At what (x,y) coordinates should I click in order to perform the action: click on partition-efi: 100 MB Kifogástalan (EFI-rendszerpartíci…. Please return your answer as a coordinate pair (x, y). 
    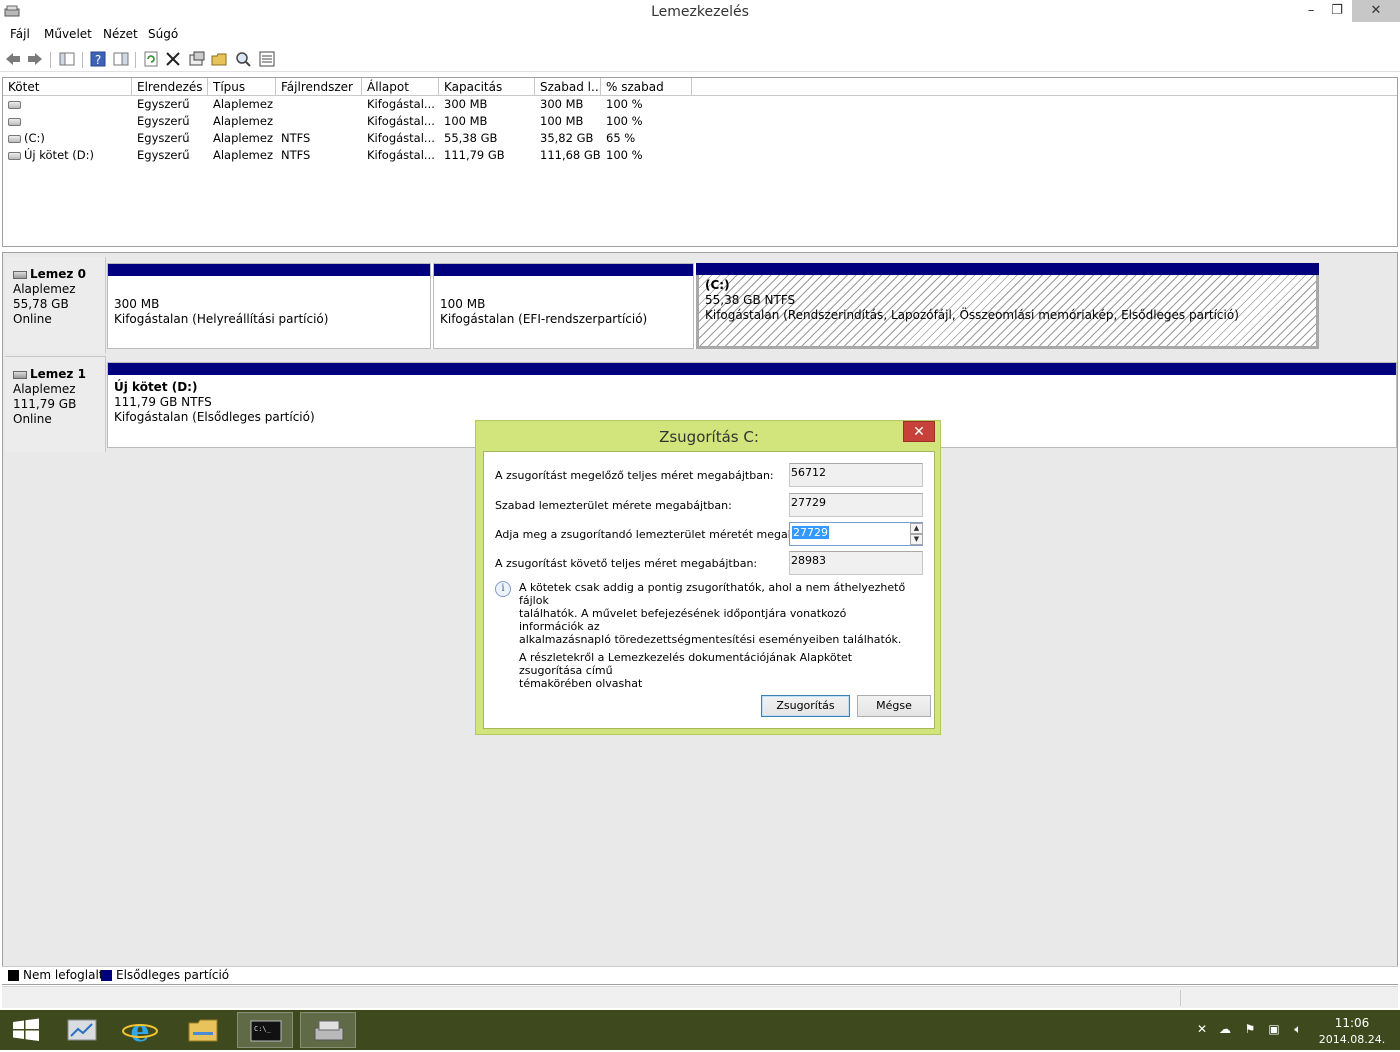
    Looking at the image, I should click on (563, 306).